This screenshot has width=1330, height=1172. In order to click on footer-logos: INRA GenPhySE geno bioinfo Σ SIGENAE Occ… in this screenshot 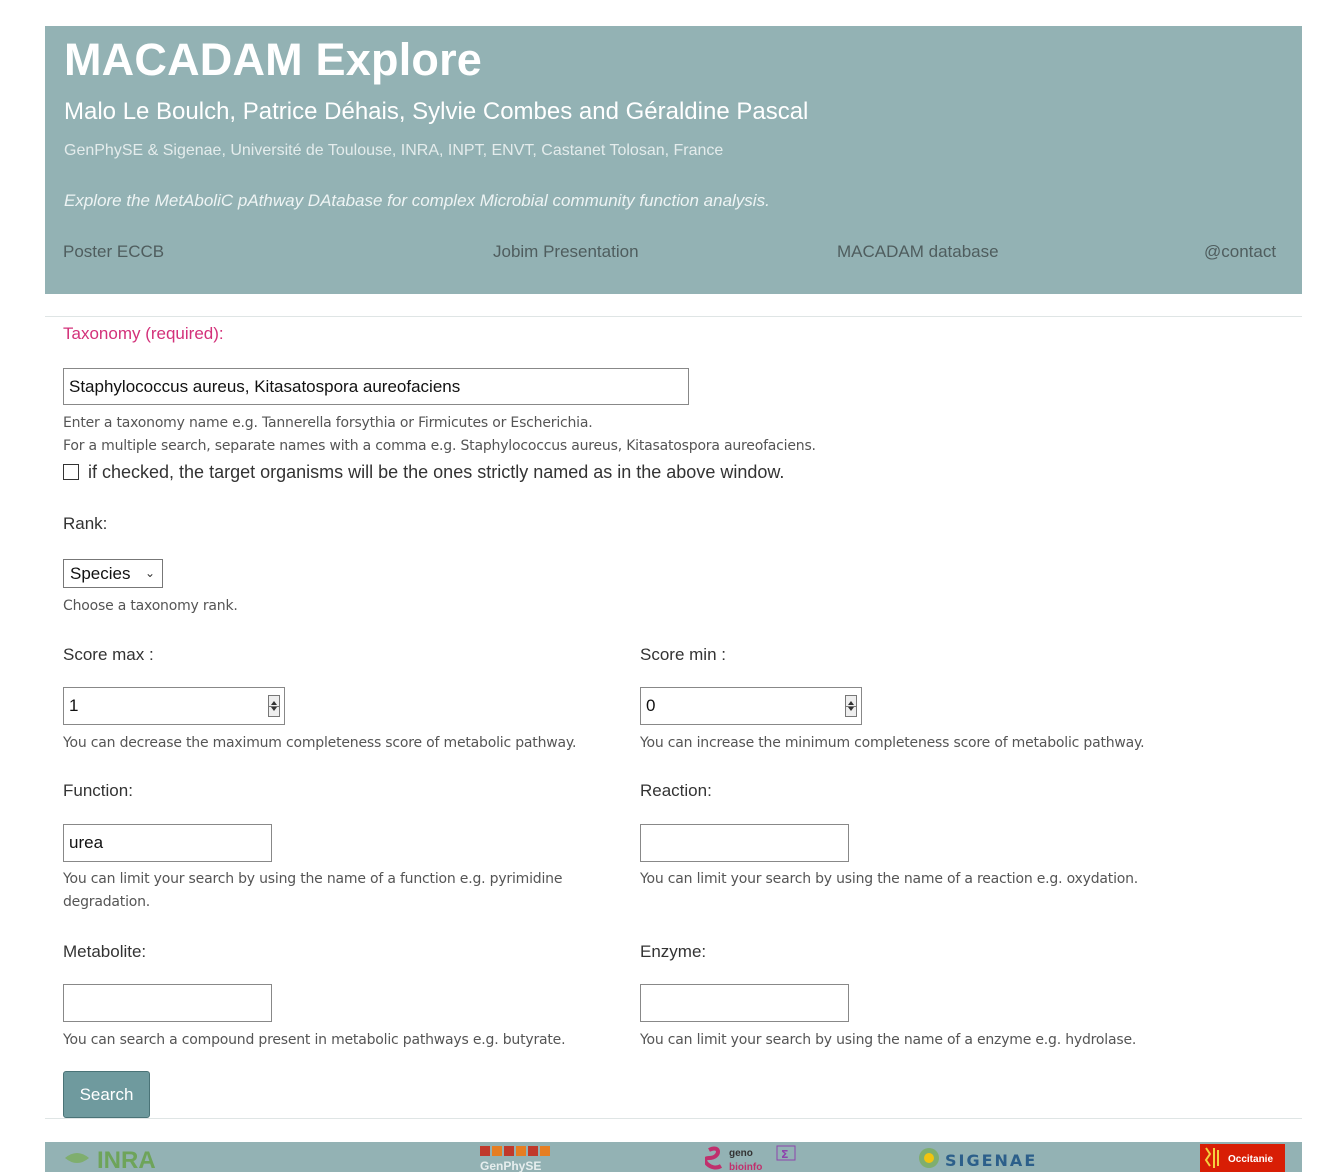, I will do `click(673, 1157)`.